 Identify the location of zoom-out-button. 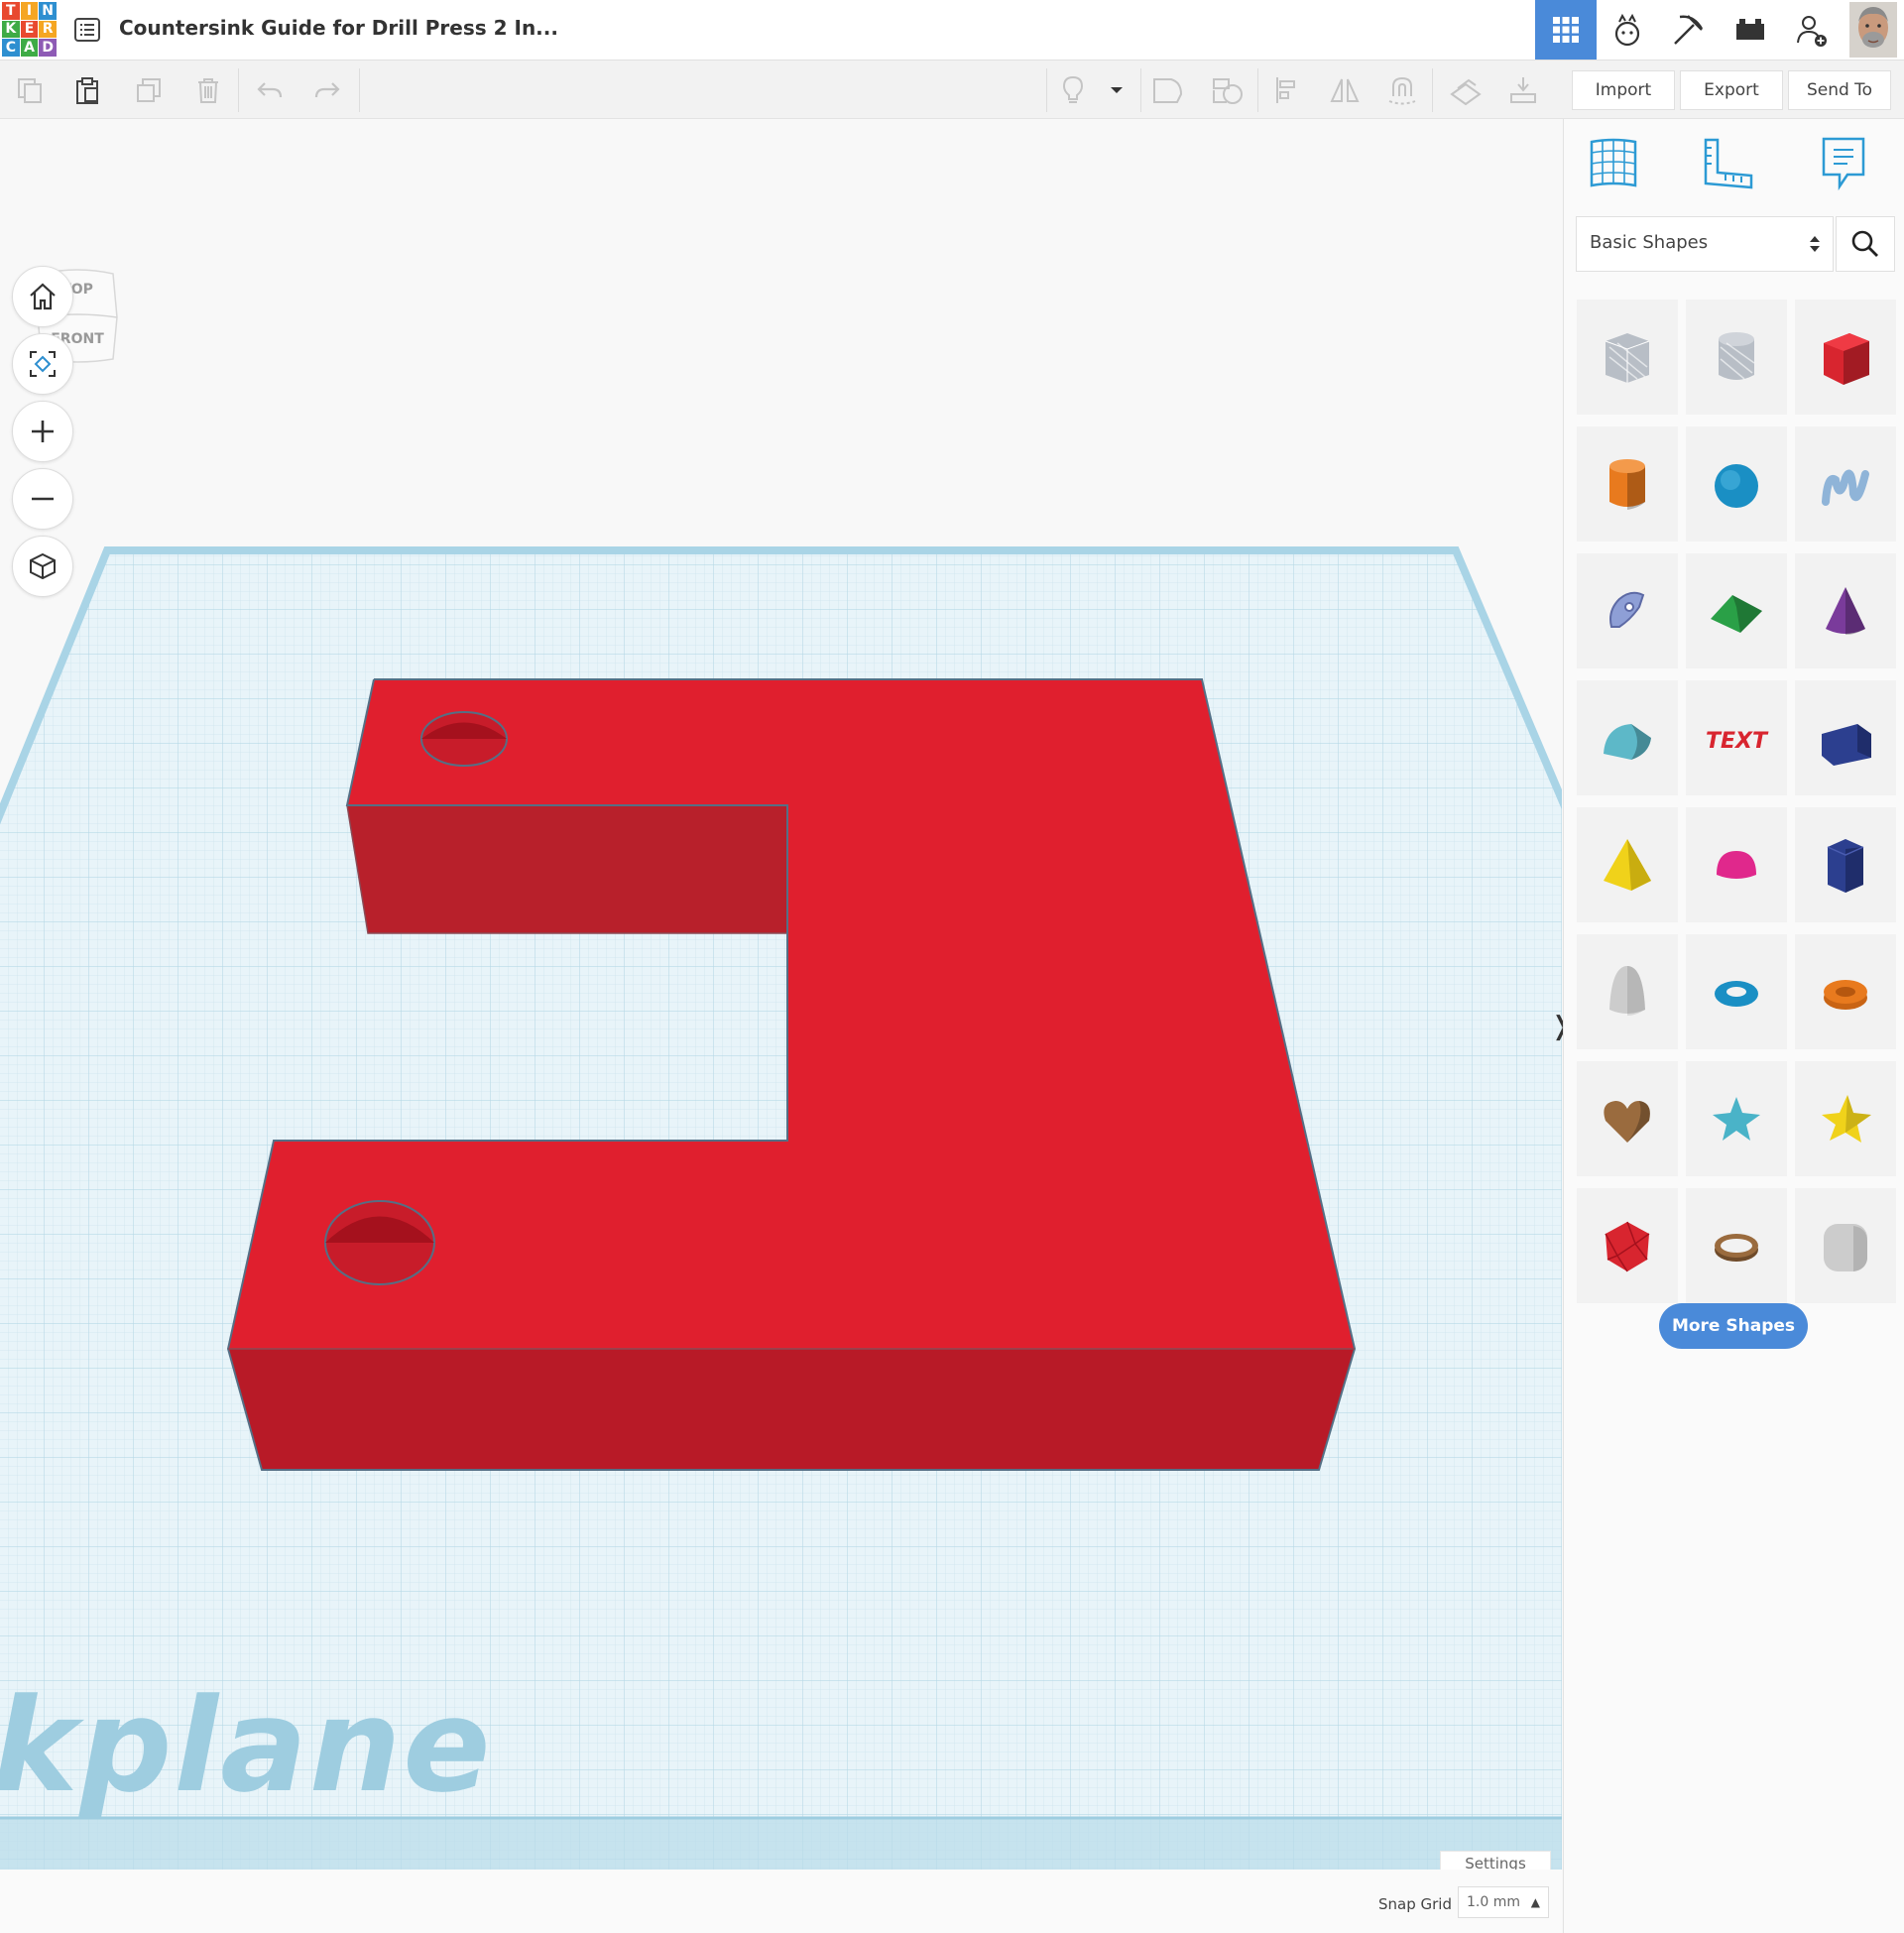
(42, 499).